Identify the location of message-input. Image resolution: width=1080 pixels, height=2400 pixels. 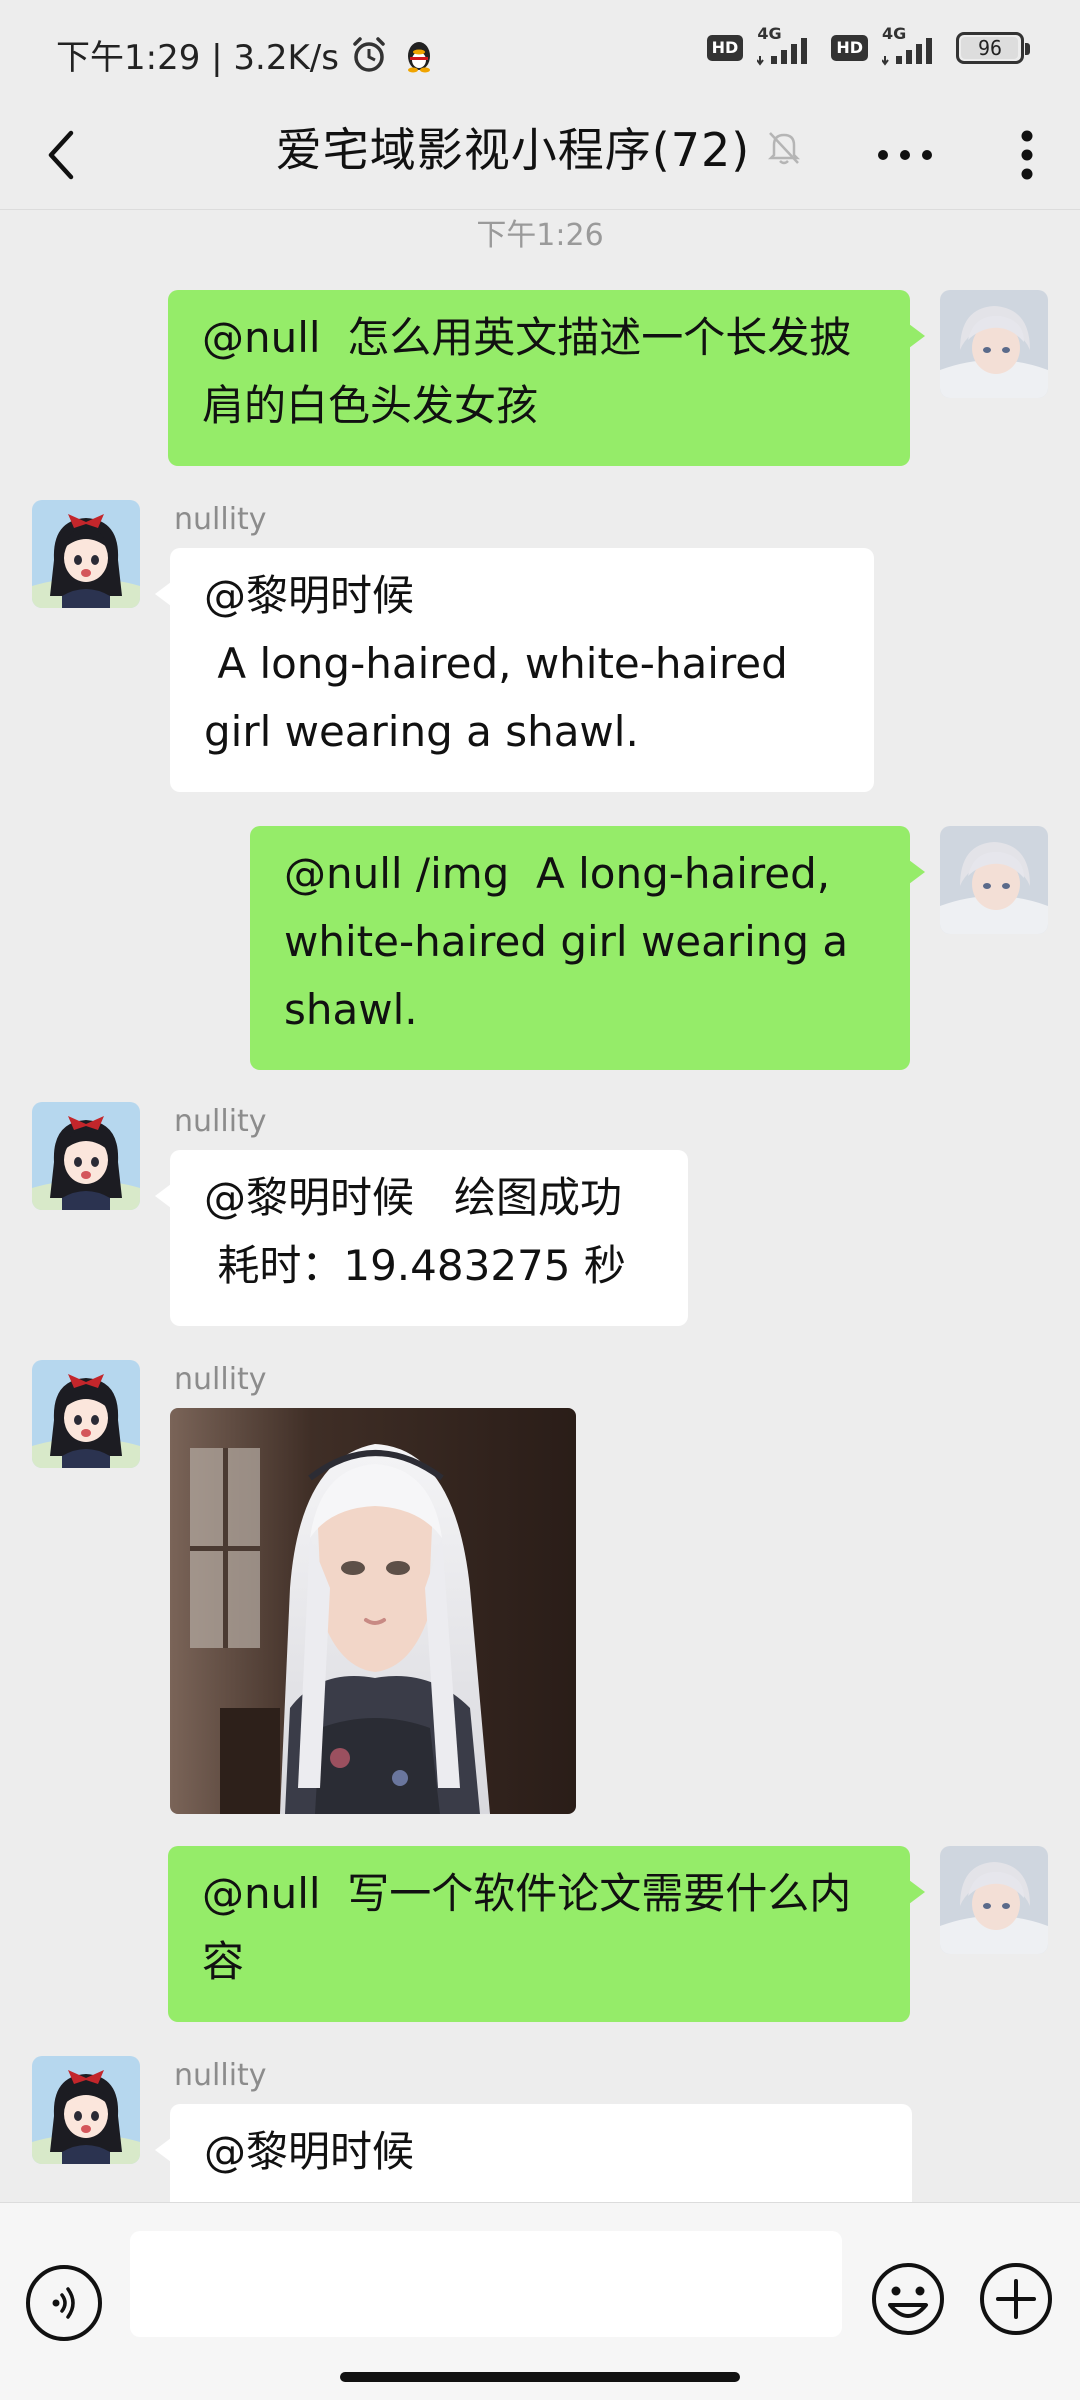
(486, 2284).